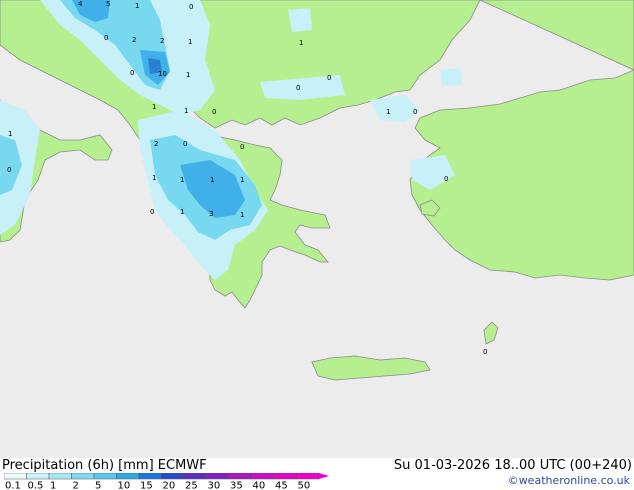 Image resolution: width=634 pixels, height=490 pixels. Describe the element at coordinates (124, 485) in the screenshot. I see `legend-label: 10` at that location.